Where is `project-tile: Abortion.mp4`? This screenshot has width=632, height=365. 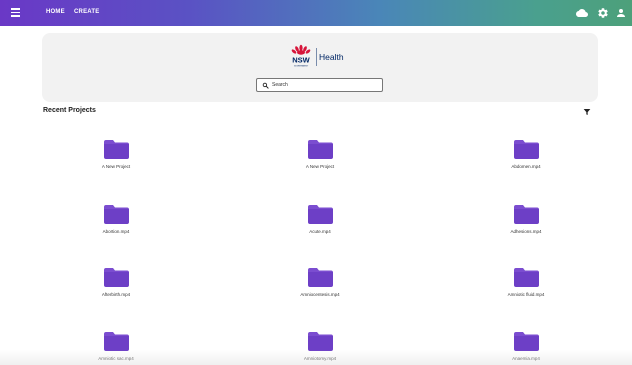 project-tile: Abortion.mp4 is located at coordinates (116, 219).